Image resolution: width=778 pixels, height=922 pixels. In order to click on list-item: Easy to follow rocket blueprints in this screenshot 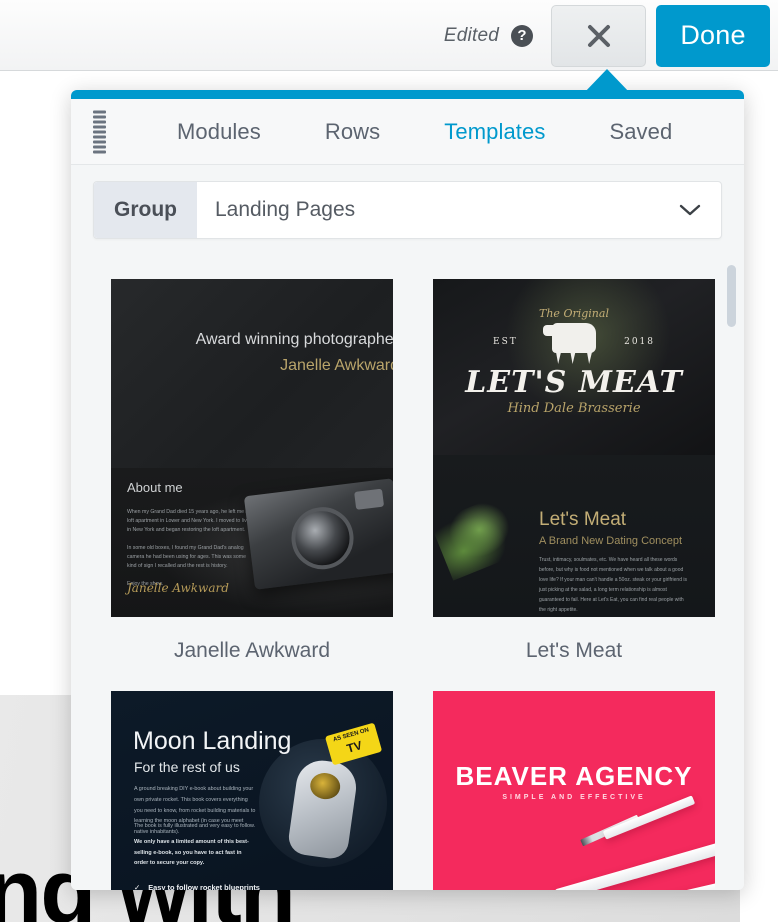, I will do `click(204, 886)`.